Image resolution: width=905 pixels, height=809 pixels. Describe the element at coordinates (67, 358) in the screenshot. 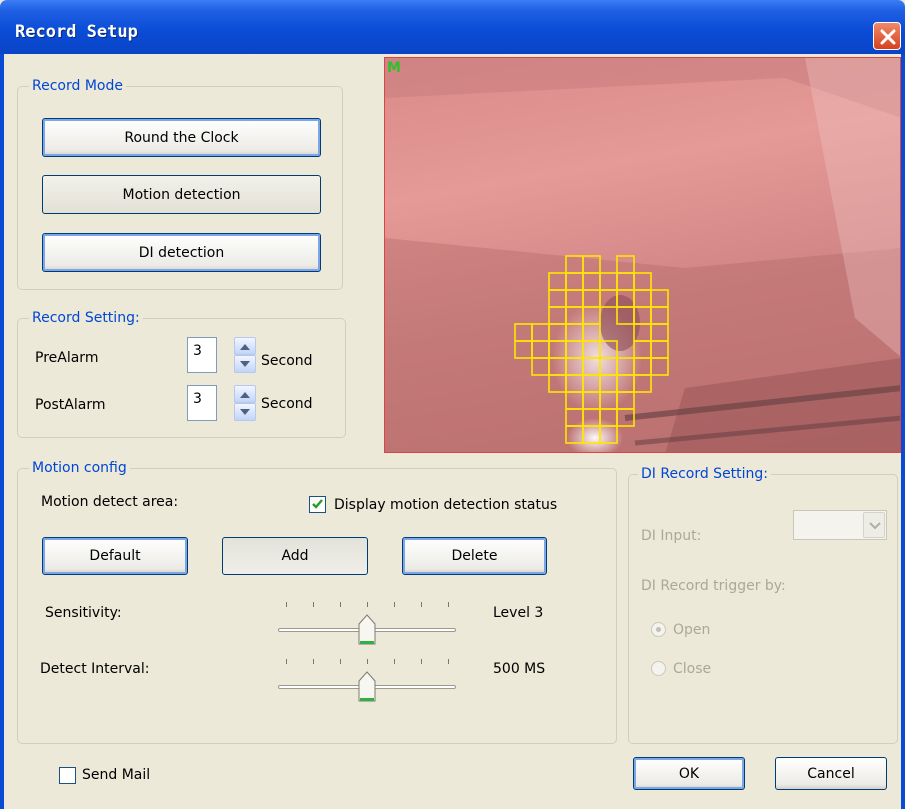

I see `prealarm-label: PreAlarm` at that location.